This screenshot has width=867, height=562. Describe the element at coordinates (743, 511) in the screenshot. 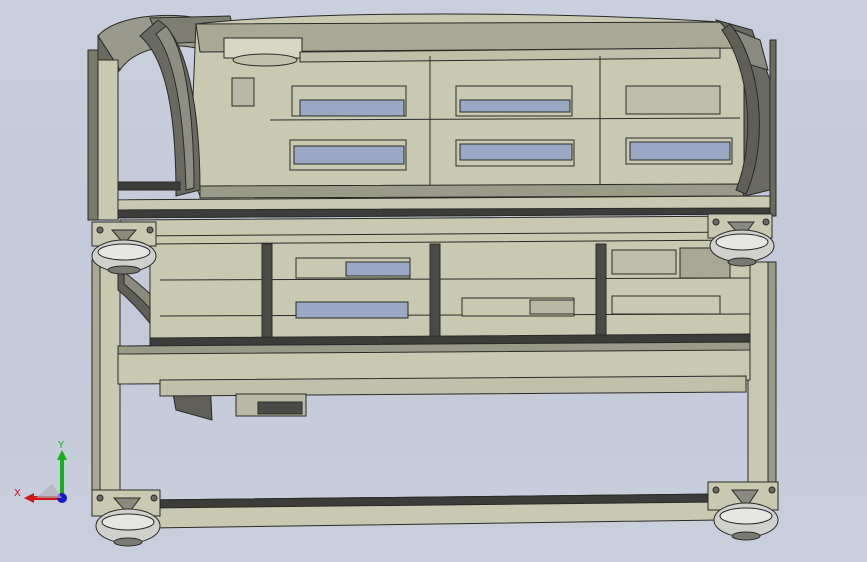

I see `caster-rear-right` at that location.